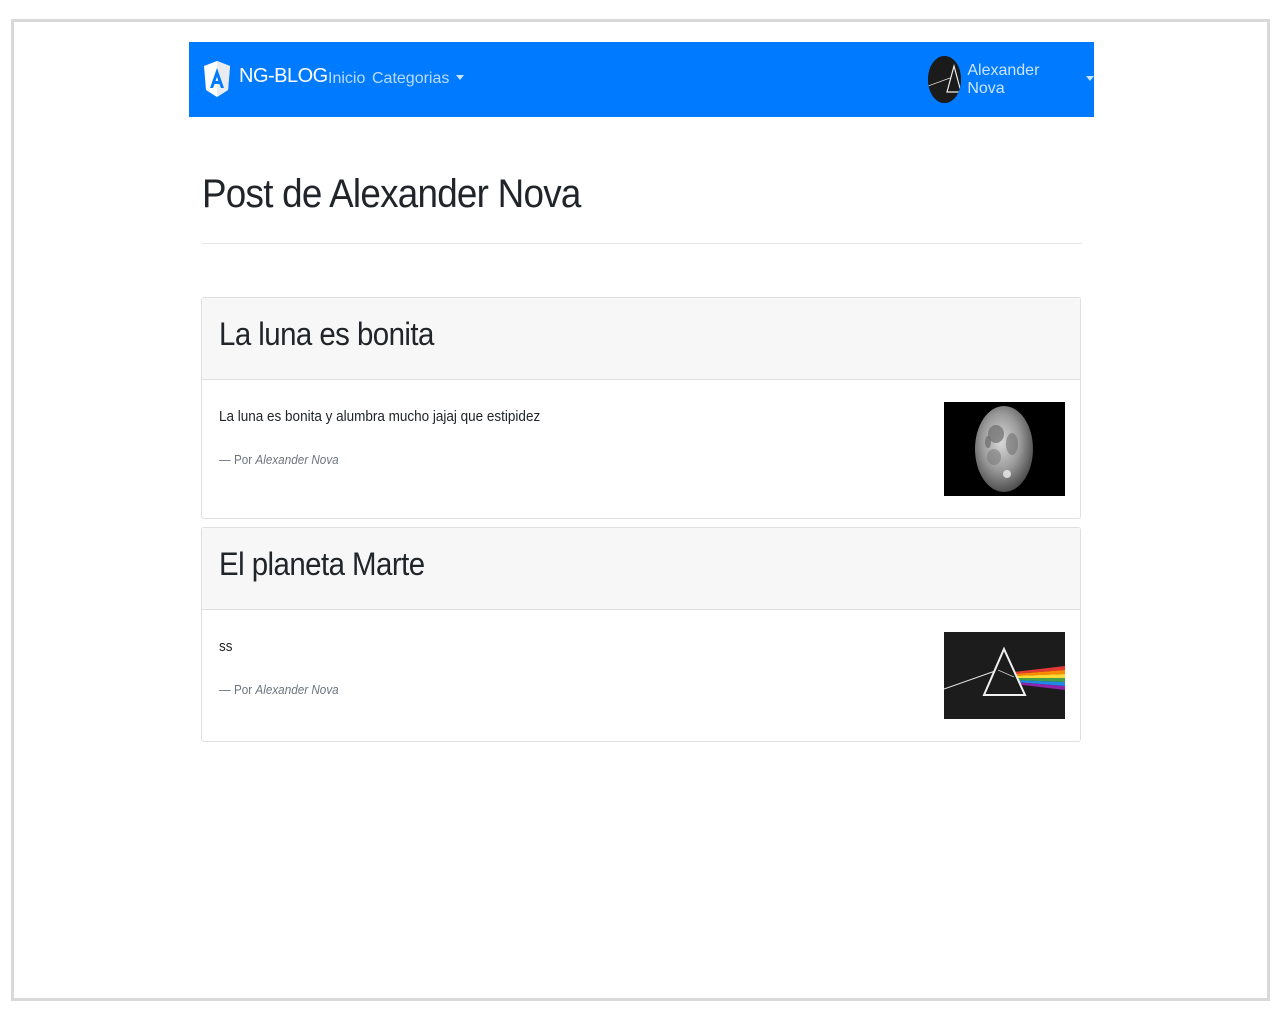  What do you see at coordinates (641, 569) in the screenshot?
I see `post-card-header: El planeta Marte` at bounding box center [641, 569].